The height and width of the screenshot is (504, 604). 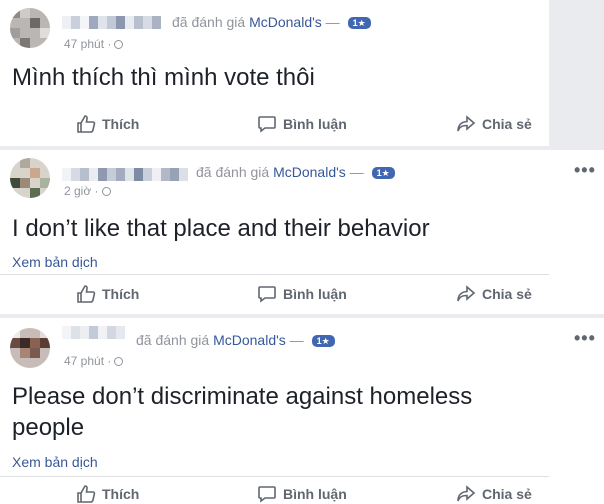 I want to click on timestamp: 2 giờ ·, so click(x=87, y=191).